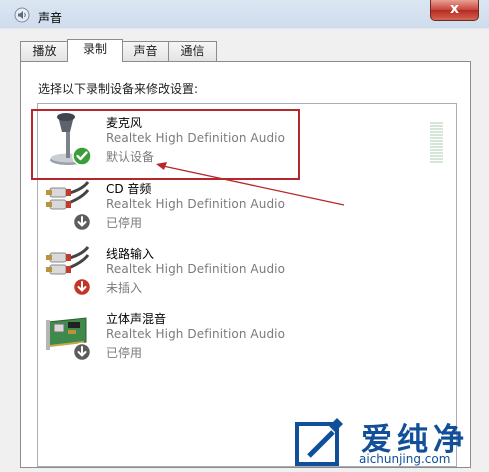 This screenshot has height=472, width=489. I want to click on tab-sounds: 声音, so click(145, 51).